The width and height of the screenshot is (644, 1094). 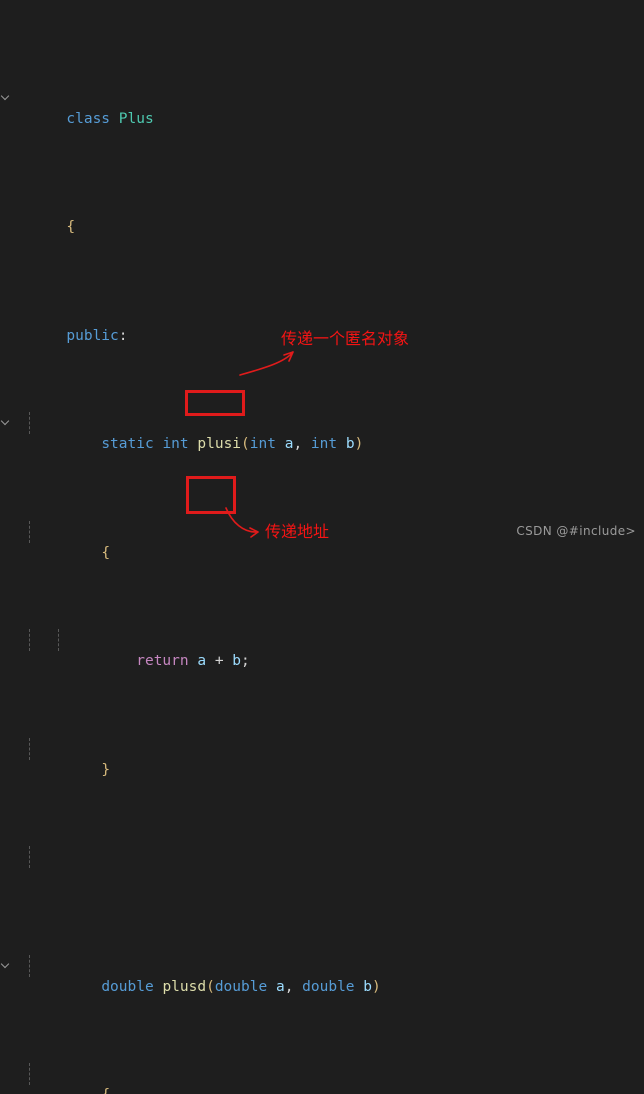 I want to click on code-line: public:, so click(x=322, y=324).